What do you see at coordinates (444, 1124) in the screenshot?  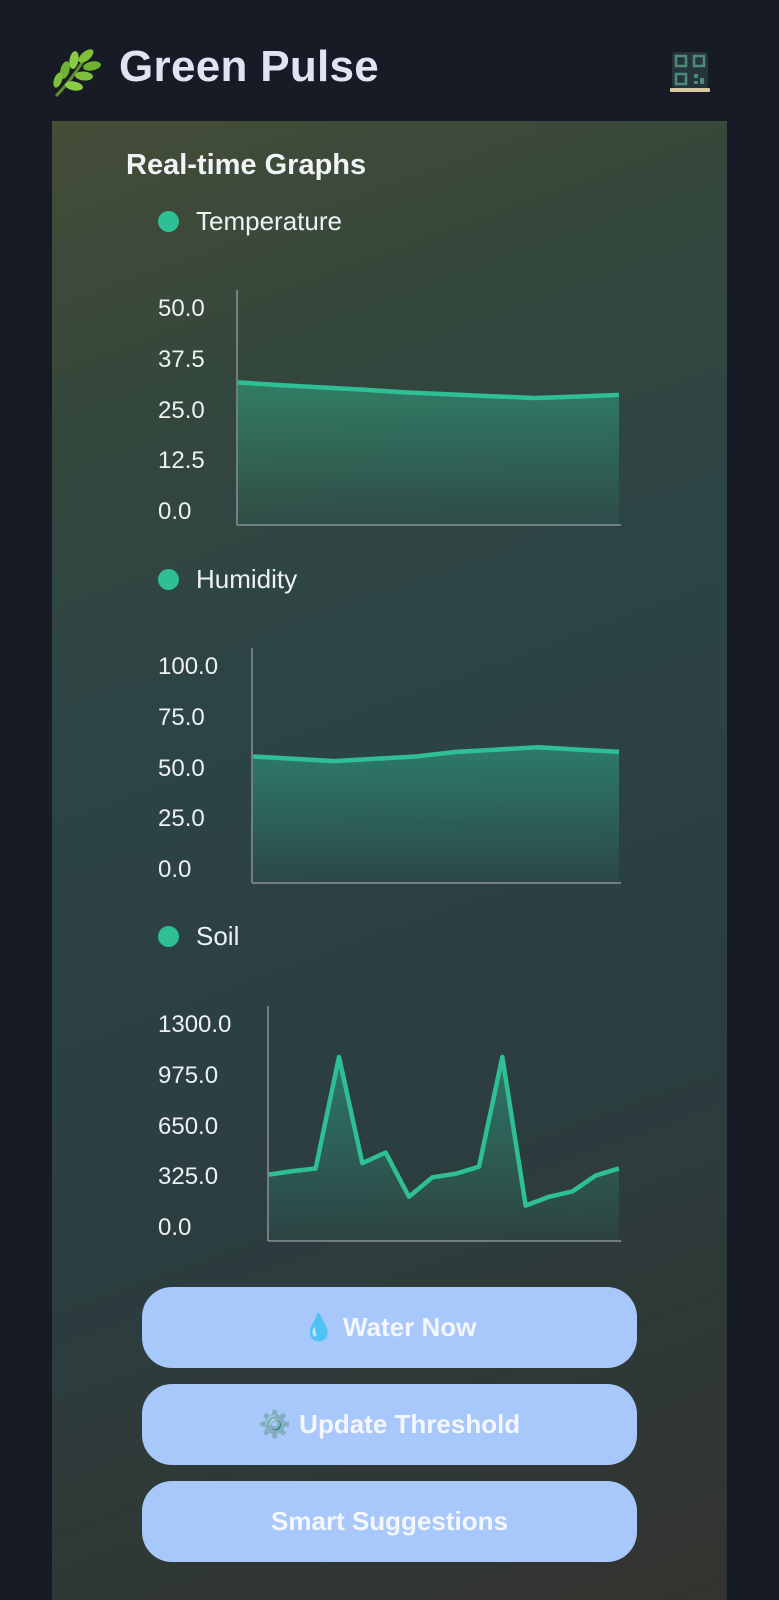 I see `soil-chart` at bounding box center [444, 1124].